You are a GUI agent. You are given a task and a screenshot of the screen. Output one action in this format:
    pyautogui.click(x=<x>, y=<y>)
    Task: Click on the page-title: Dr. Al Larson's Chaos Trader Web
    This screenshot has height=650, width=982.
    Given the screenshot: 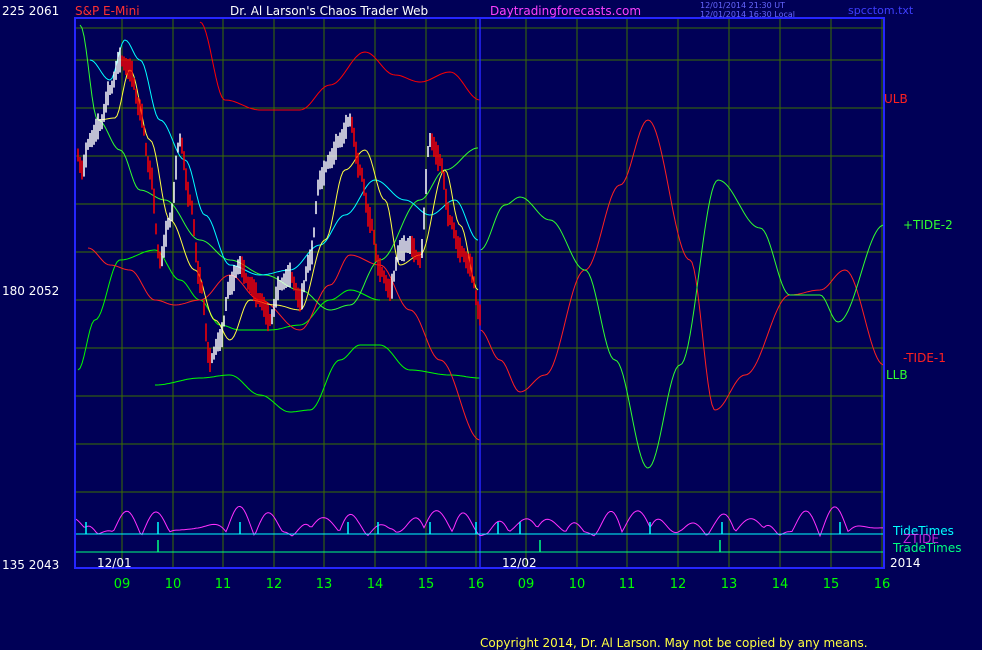 What is the action you would take?
    pyautogui.click(x=329, y=11)
    